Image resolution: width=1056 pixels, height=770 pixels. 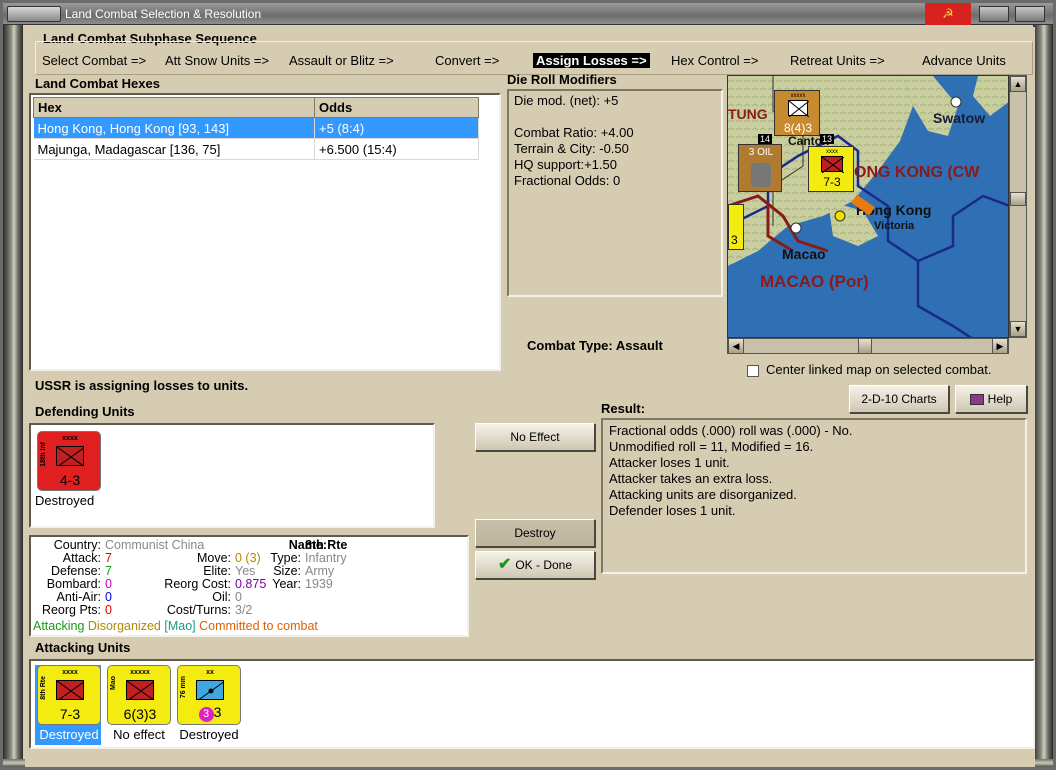 I want to click on step-convert: Convert =>, so click(x=467, y=60).